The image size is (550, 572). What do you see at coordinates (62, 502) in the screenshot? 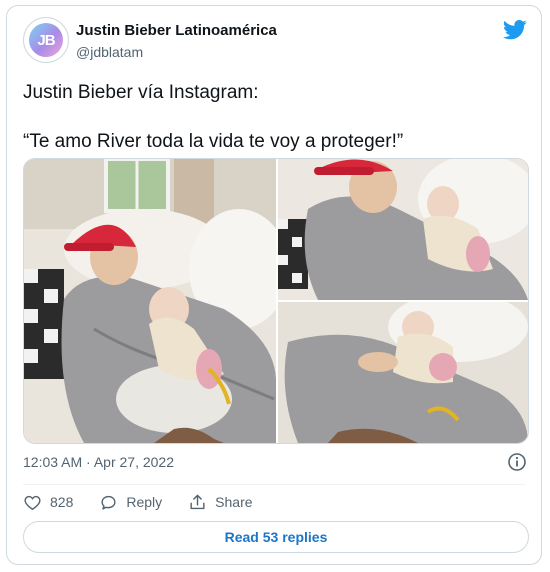
I see `like-count: 828` at bounding box center [62, 502].